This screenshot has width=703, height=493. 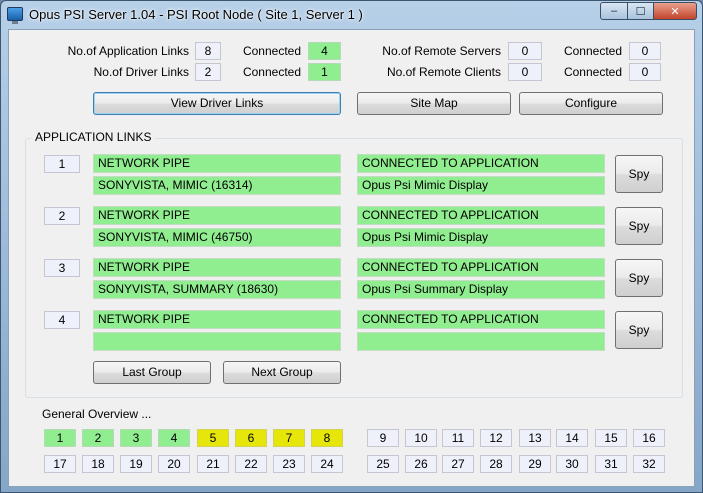 I want to click on maximize-button: ☐, so click(x=640, y=11).